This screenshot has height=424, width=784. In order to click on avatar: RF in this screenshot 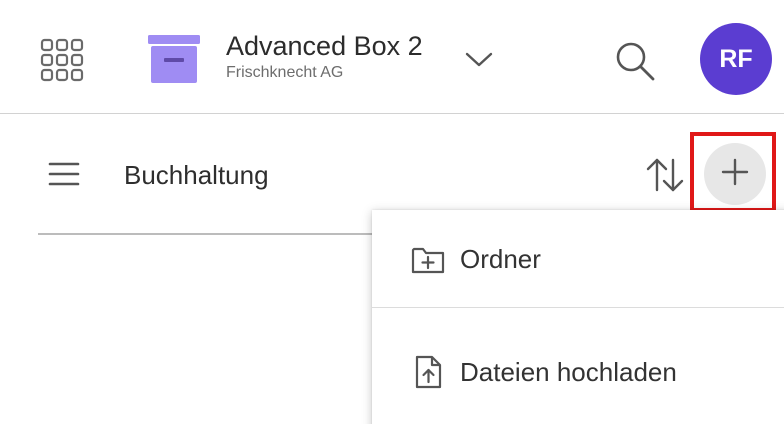, I will do `click(736, 59)`.